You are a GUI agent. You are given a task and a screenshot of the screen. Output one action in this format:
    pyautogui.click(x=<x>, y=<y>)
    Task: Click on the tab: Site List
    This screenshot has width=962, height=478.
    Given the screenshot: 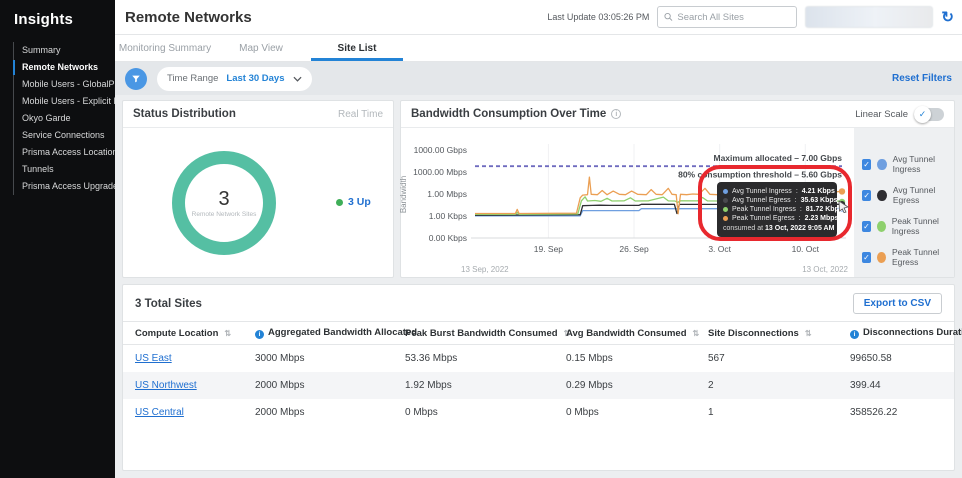 What is the action you would take?
    pyautogui.click(x=357, y=48)
    